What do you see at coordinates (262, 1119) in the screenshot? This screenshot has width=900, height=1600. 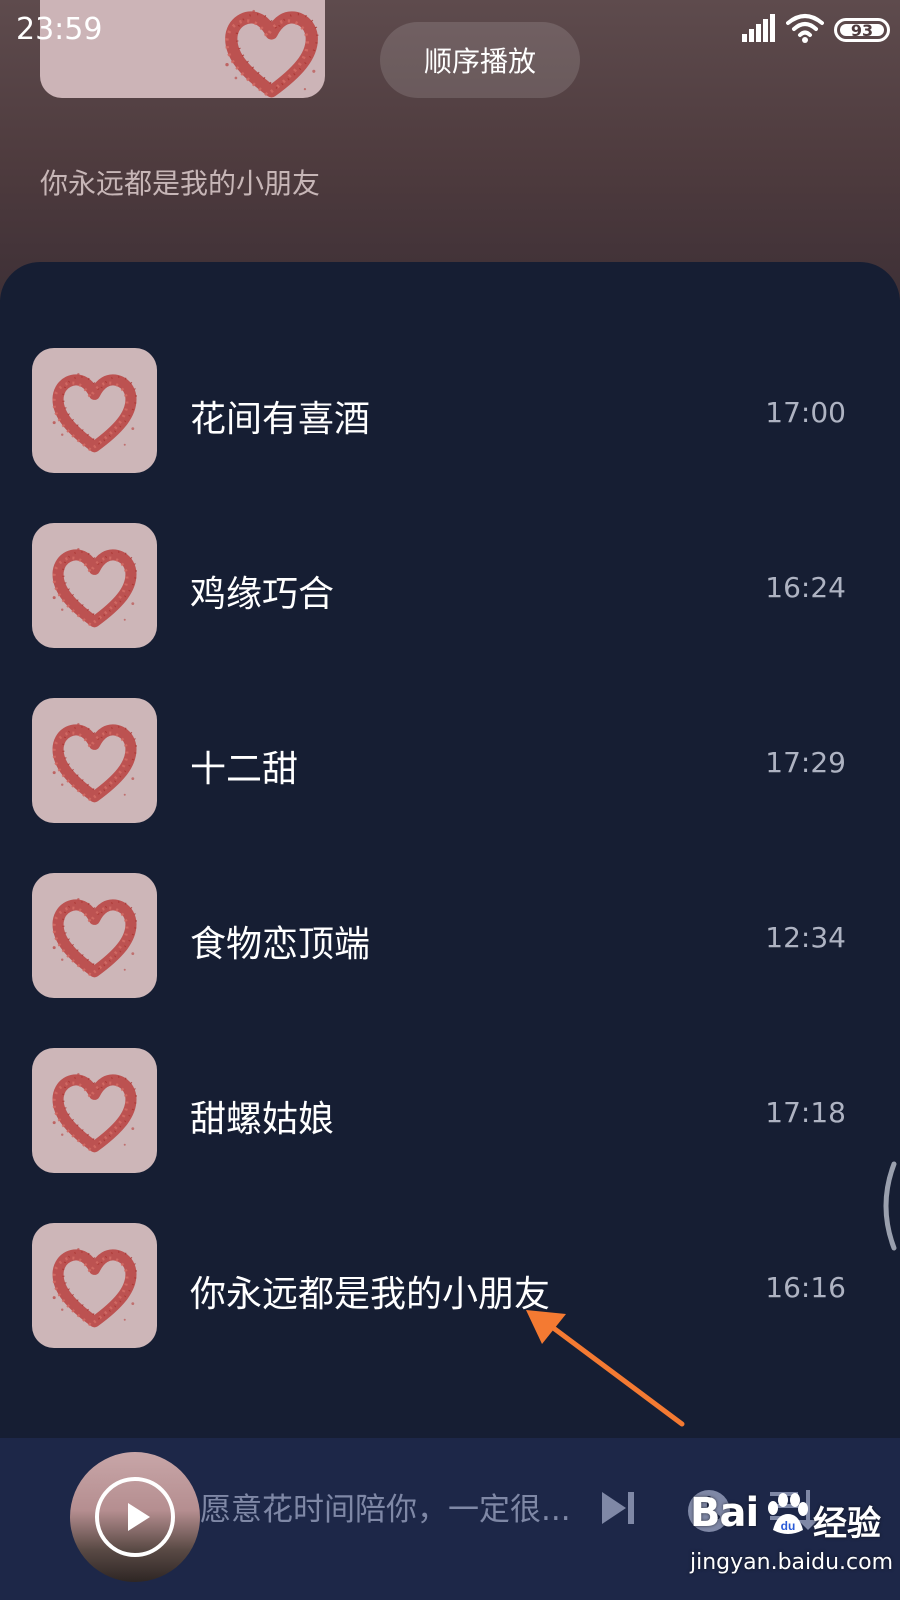 I see `song-title: 甜螺姑娘` at bounding box center [262, 1119].